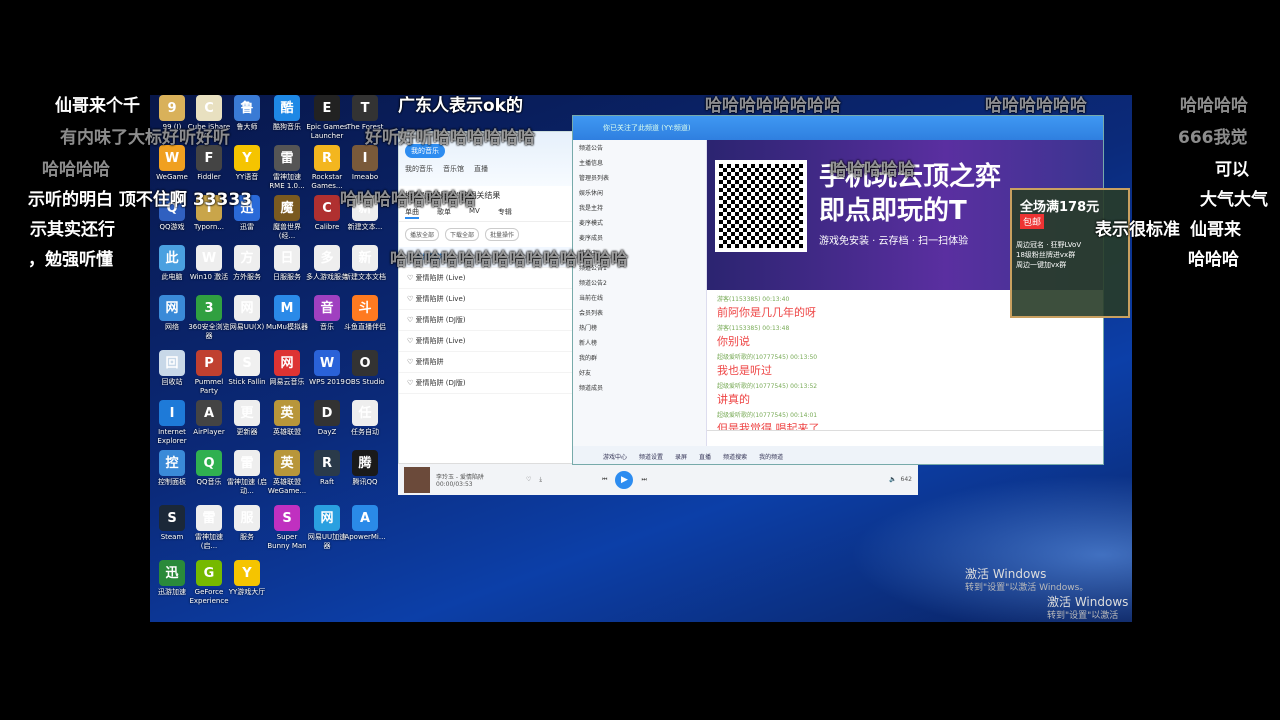 This screenshot has width=1280, height=720. I want to click on channel-item: 新人榜, so click(639, 342).